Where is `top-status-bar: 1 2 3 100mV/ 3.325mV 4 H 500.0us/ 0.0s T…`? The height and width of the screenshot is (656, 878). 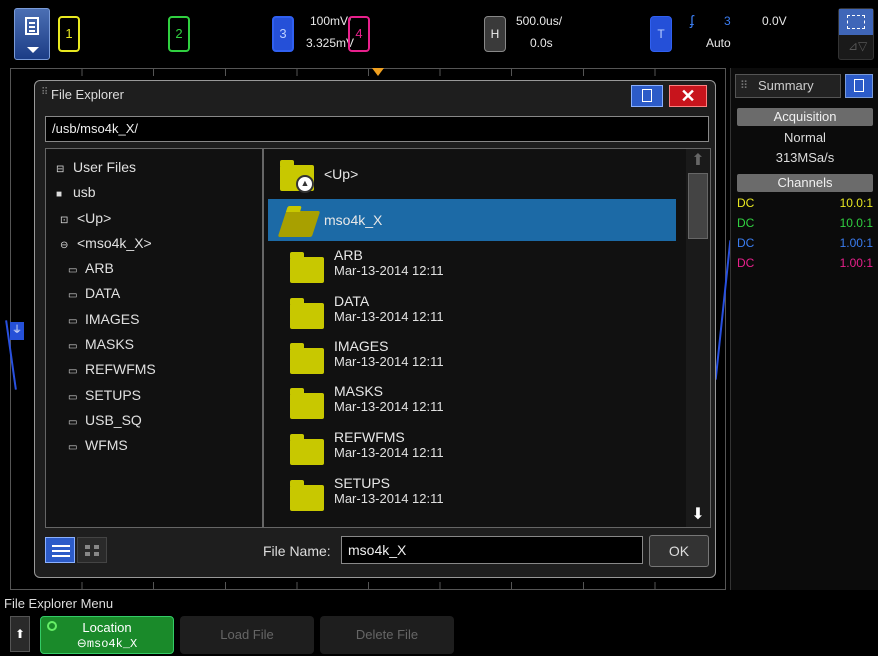
top-status-bar: 1 2 3 100mV/ 3.325mV 4 H 500.0us/ 0.0s T… is located at coordinates (439, 34).